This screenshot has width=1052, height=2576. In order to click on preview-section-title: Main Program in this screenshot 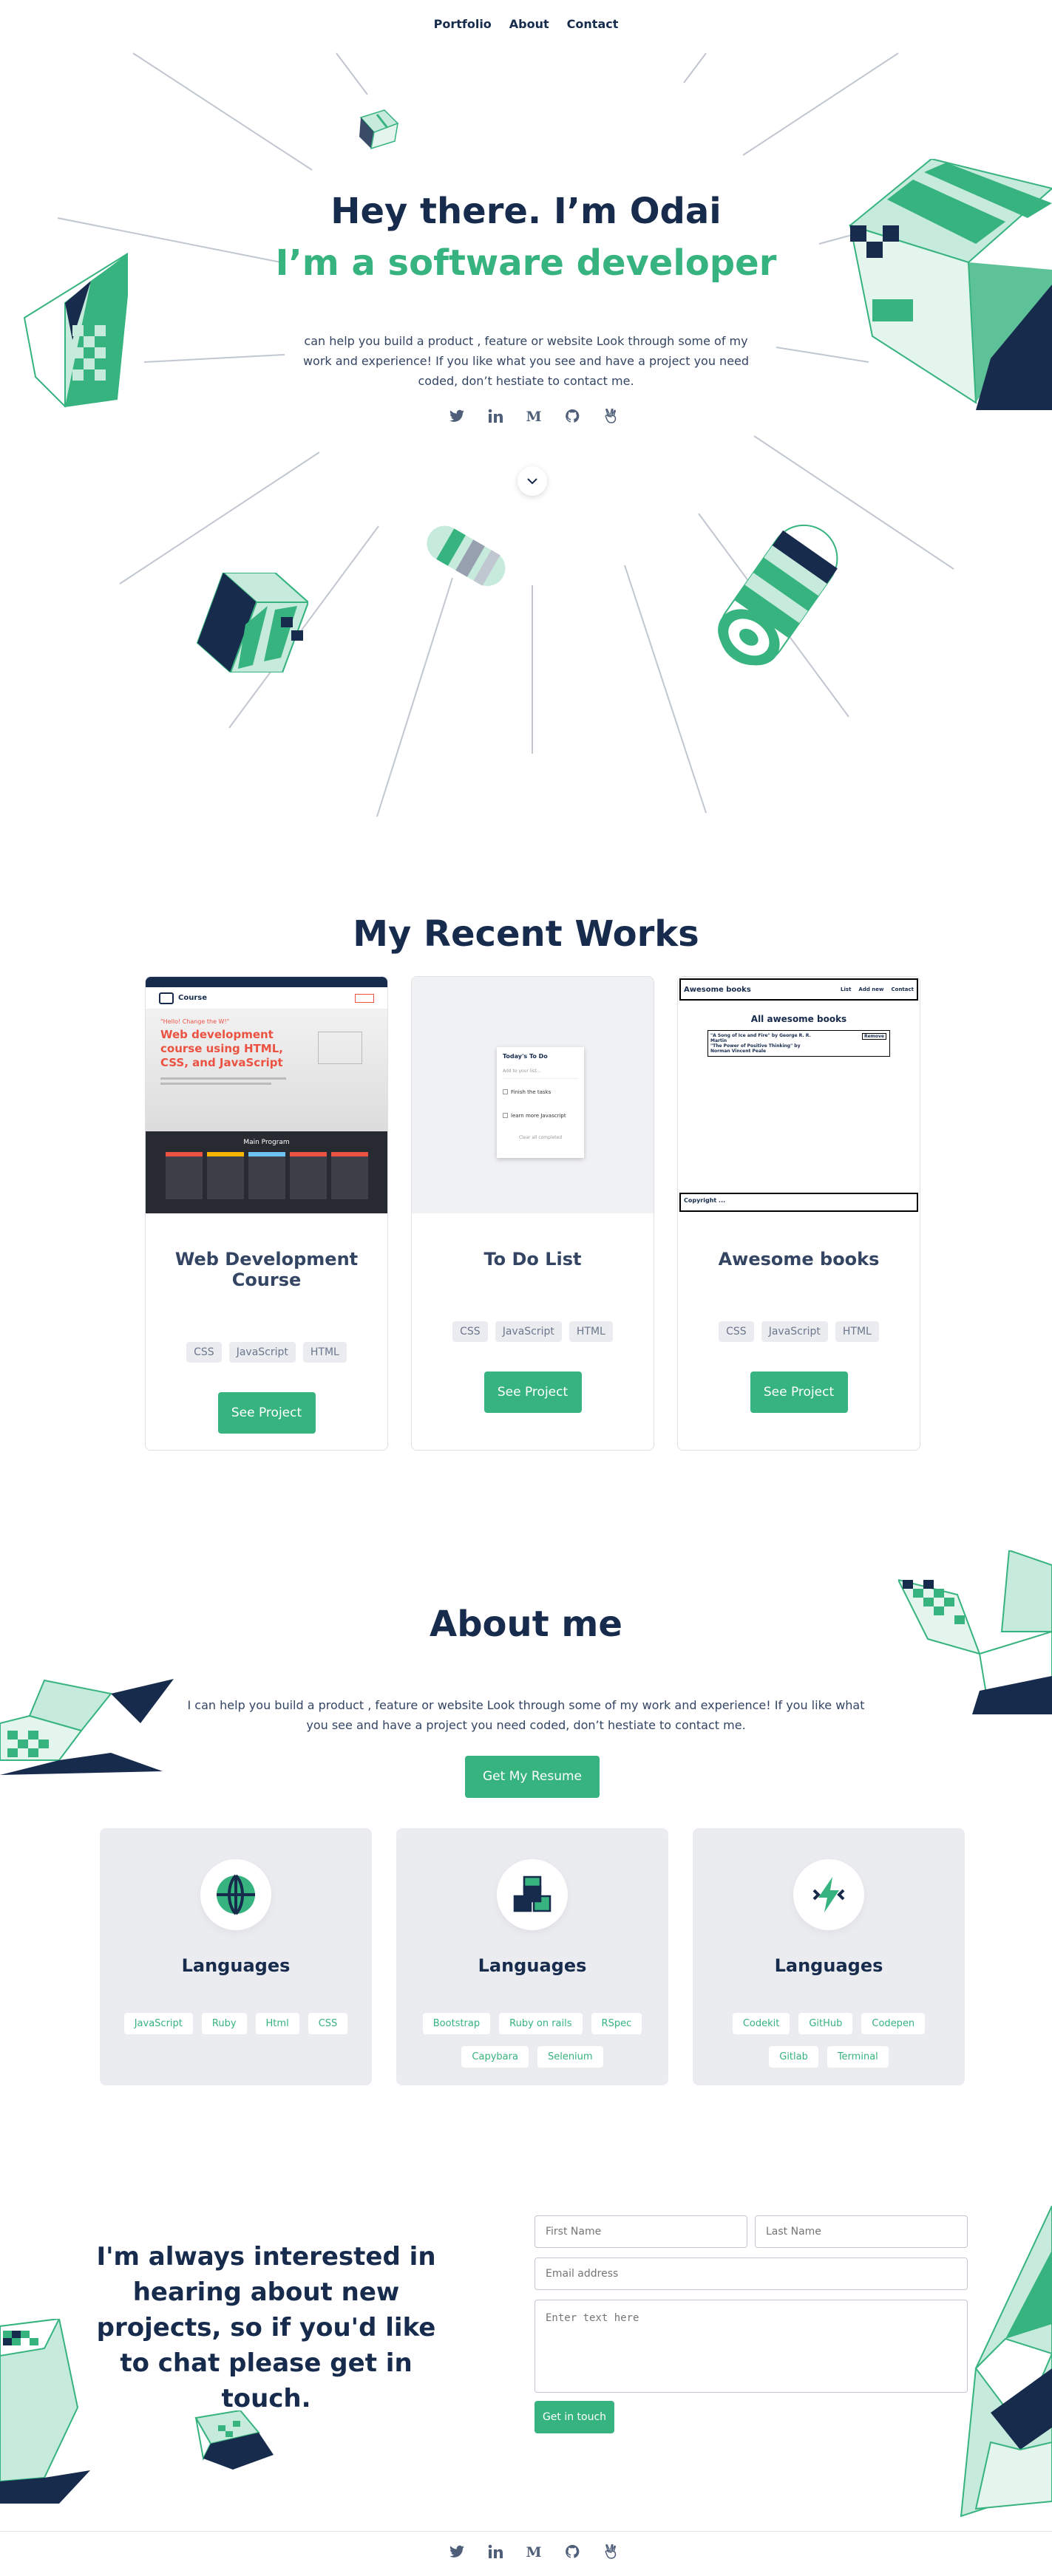, I will do `click(266, 1142)`.